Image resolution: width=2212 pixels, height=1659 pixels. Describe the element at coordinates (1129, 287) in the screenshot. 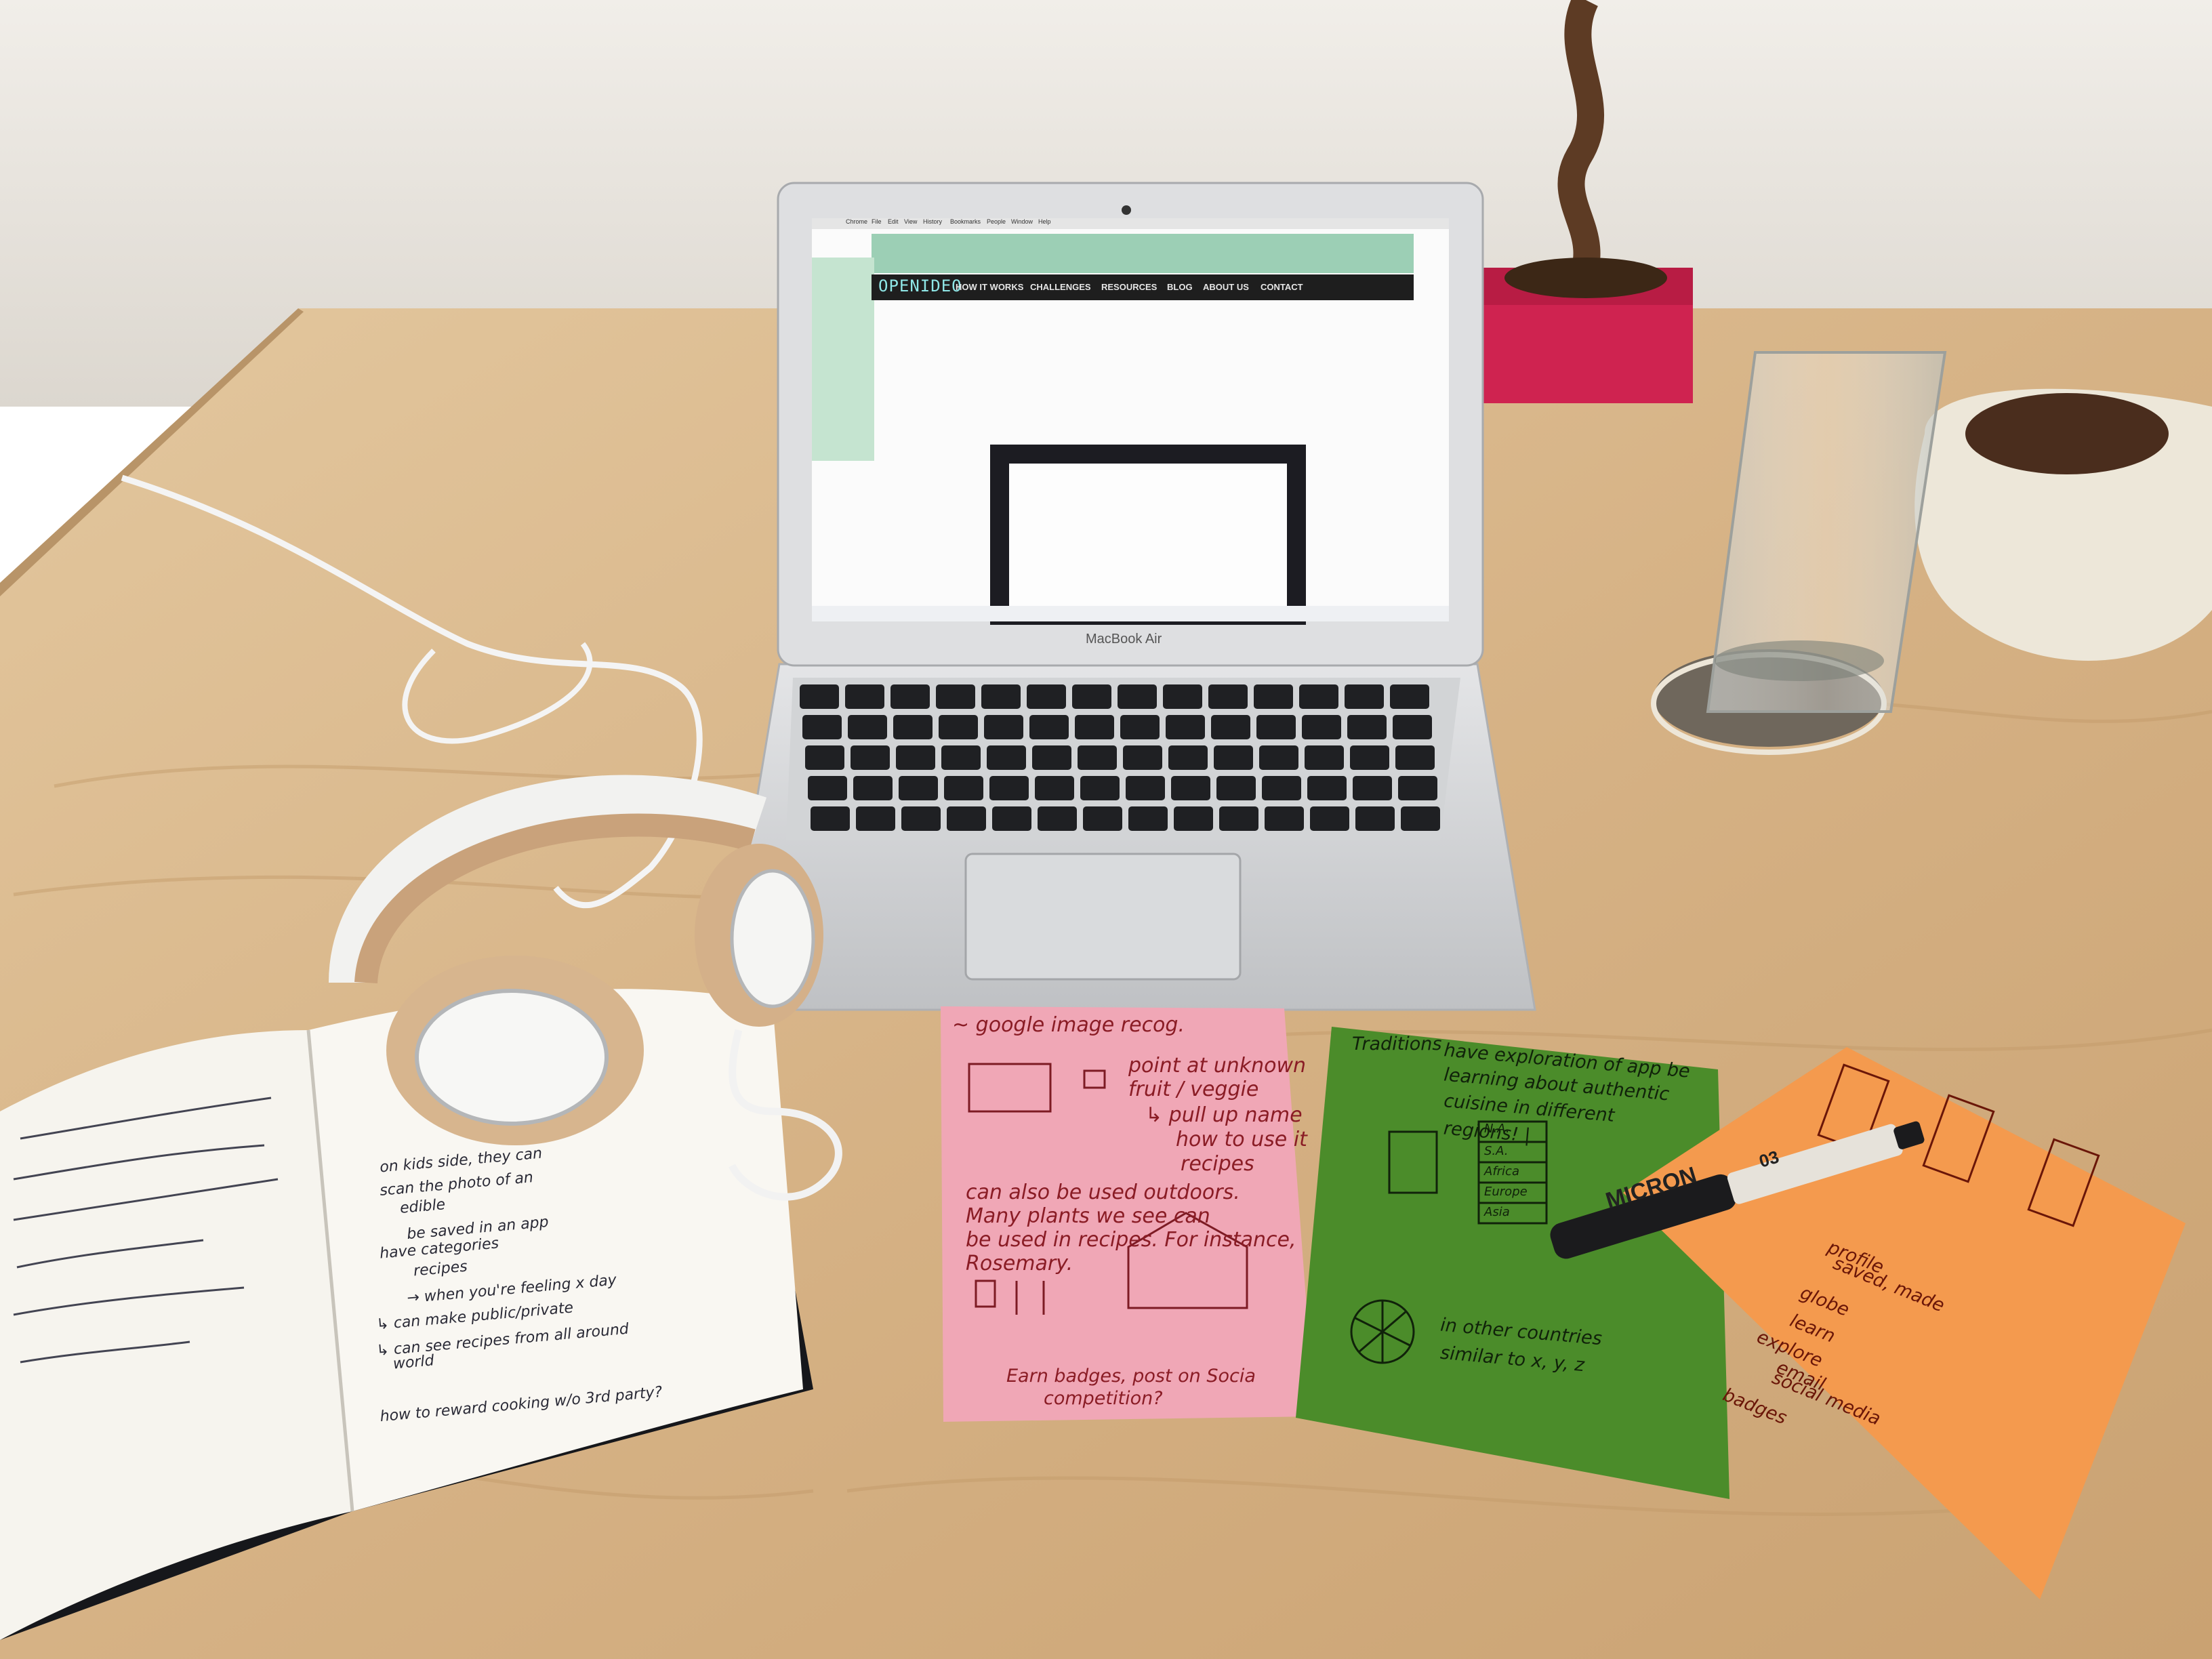

I see `nav-resources: RESOURCES` at that location.